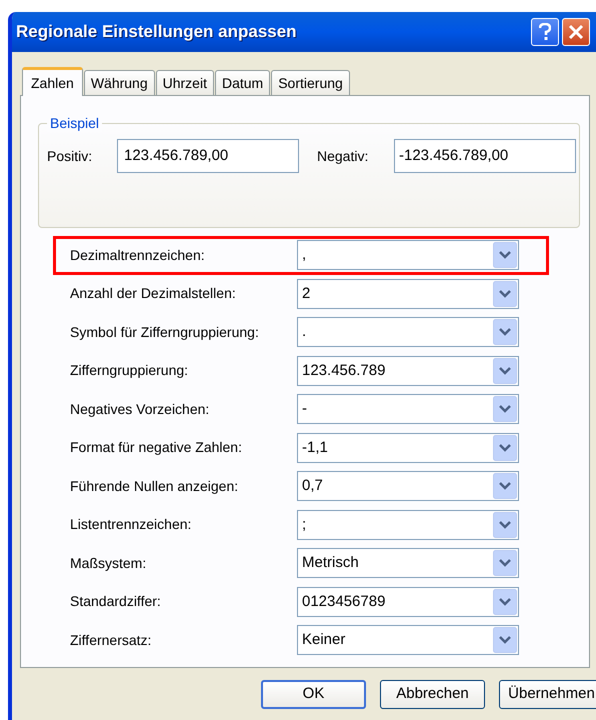 Image resolution: width=596 pixels, height=720 pixels. What do you see at coordinates (408, 601) in the screenshot?
I see `dropdown: 0123456789` at bounding box center [408, 601].